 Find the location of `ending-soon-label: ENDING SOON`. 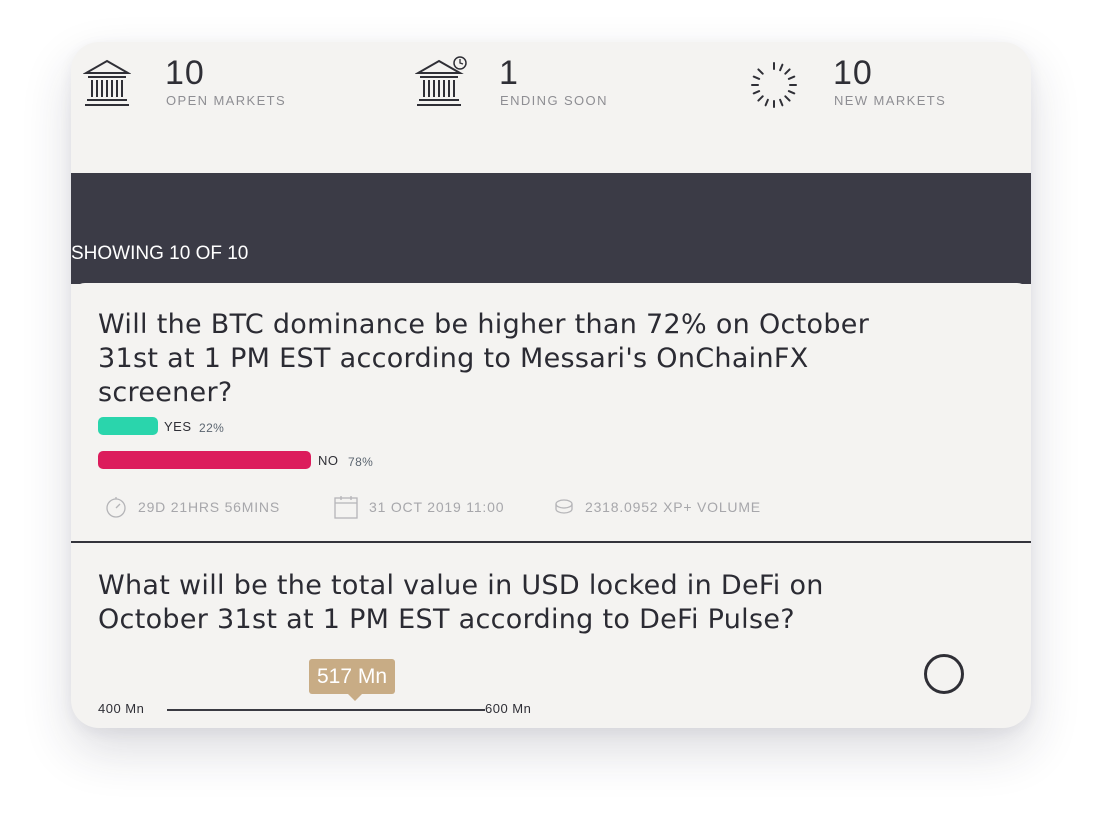

ending-soon-label: ENDING SOON is located at coordinates (554, 100).